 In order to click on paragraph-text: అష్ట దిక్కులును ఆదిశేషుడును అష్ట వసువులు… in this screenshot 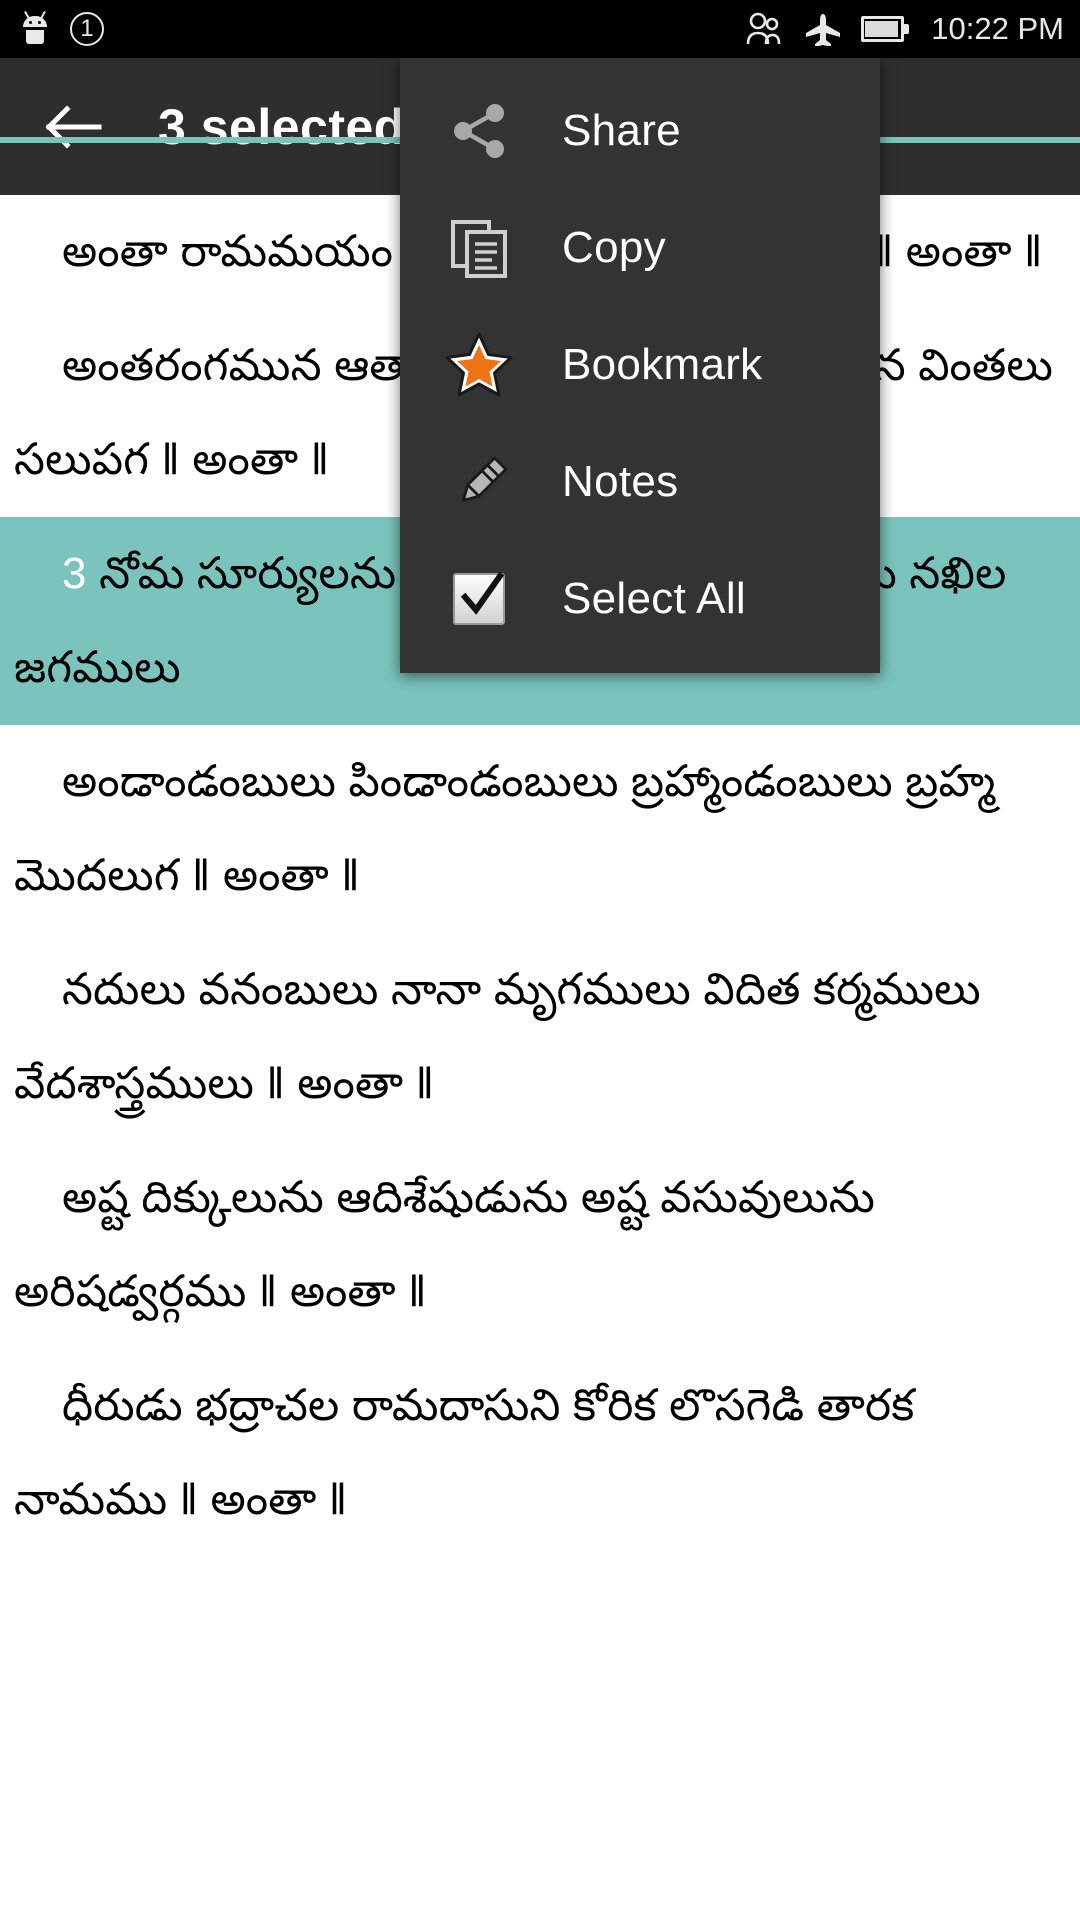, I will do `click(445, 1244)`.